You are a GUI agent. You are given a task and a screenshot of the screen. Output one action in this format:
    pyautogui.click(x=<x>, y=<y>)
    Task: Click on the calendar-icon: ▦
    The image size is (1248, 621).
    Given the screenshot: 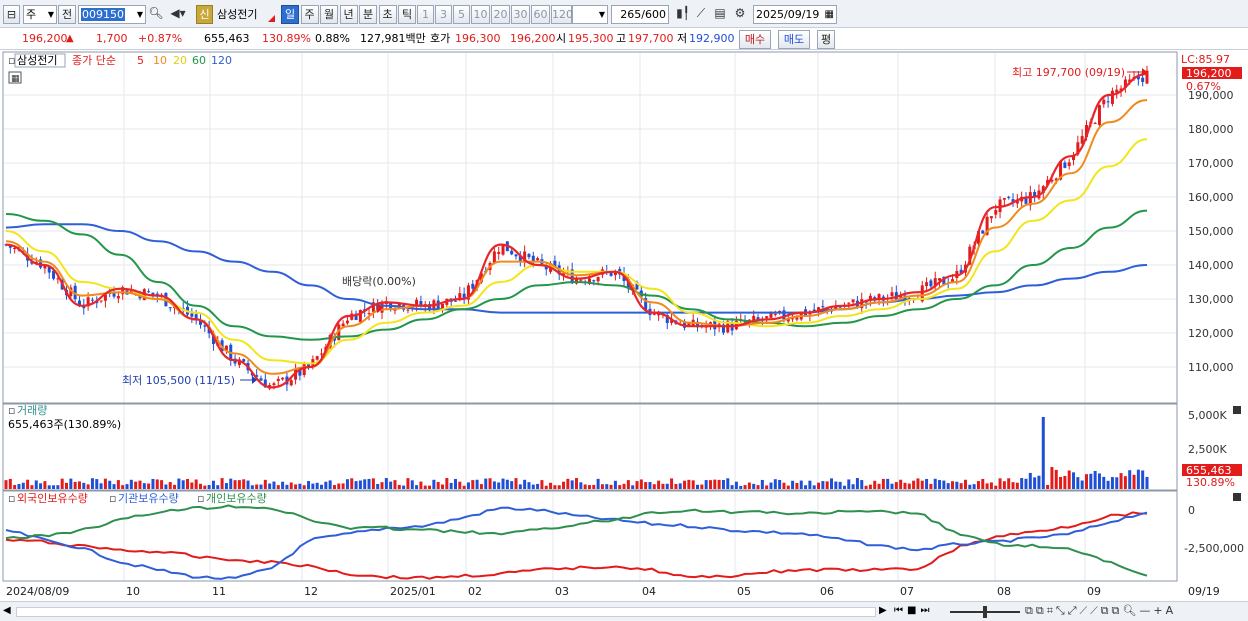 What is the action you would take?
    pyautogui.click(x=829, y=14)
    